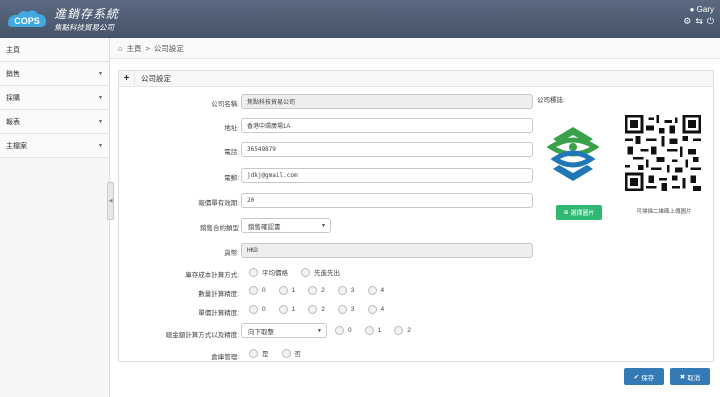 Image resolution: width=720 pixels, height=397 pixels. I want to click on company-name-label: 公司名稱:, so click(225, 104).